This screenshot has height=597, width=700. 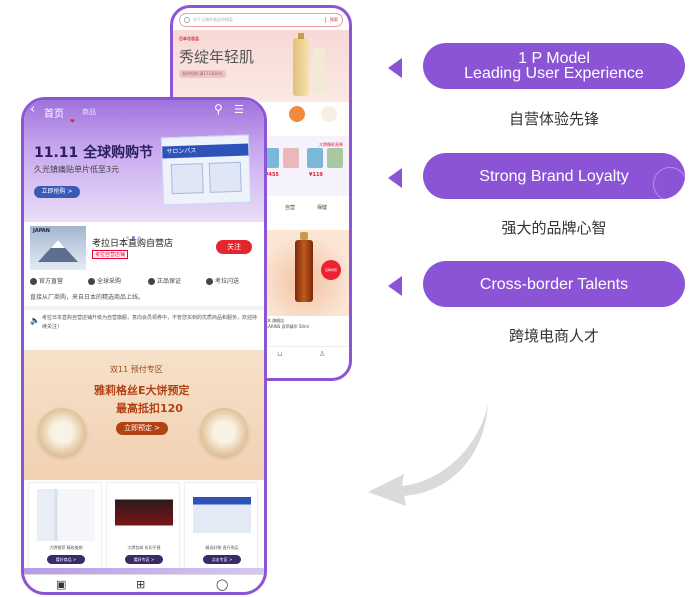 I want to click on back-icon: ‹, so click(x=32, y=109).